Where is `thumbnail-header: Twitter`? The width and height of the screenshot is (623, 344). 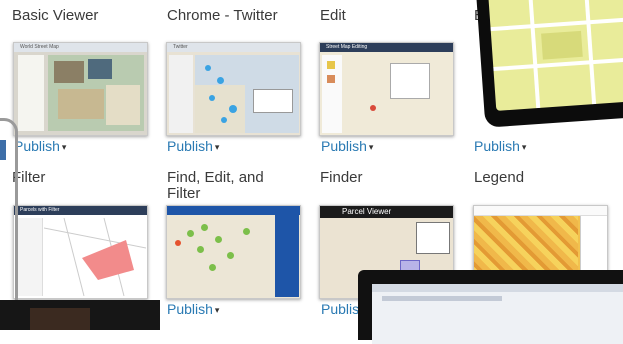
thumbnail-header: Twitter is located at coordinates (233, 47).